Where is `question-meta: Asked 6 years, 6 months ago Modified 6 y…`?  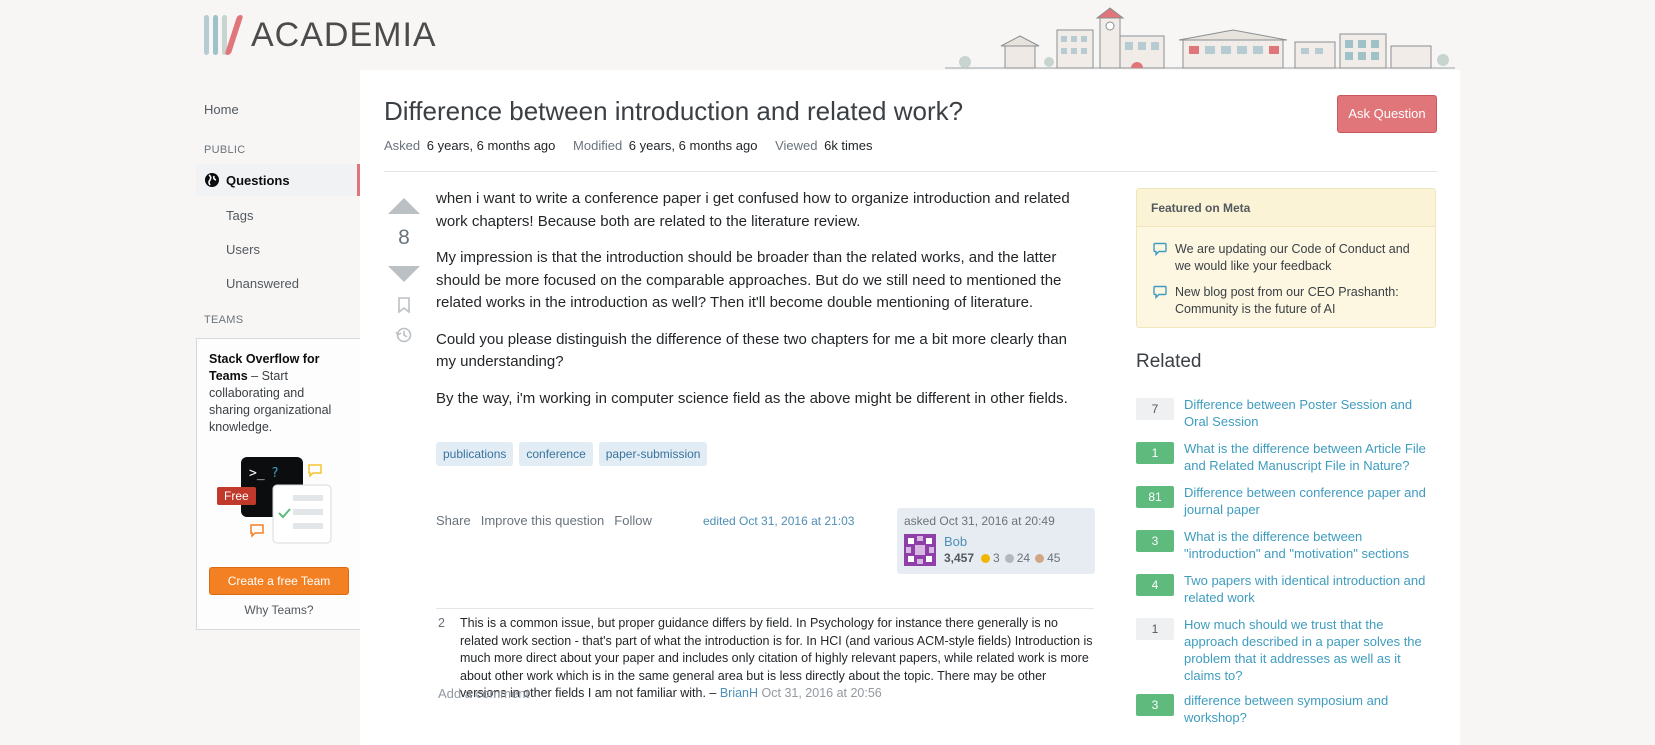
question-meta: Asked 6 years, 6 months ago Modified 6 y… is located at coordinates (635, 145).